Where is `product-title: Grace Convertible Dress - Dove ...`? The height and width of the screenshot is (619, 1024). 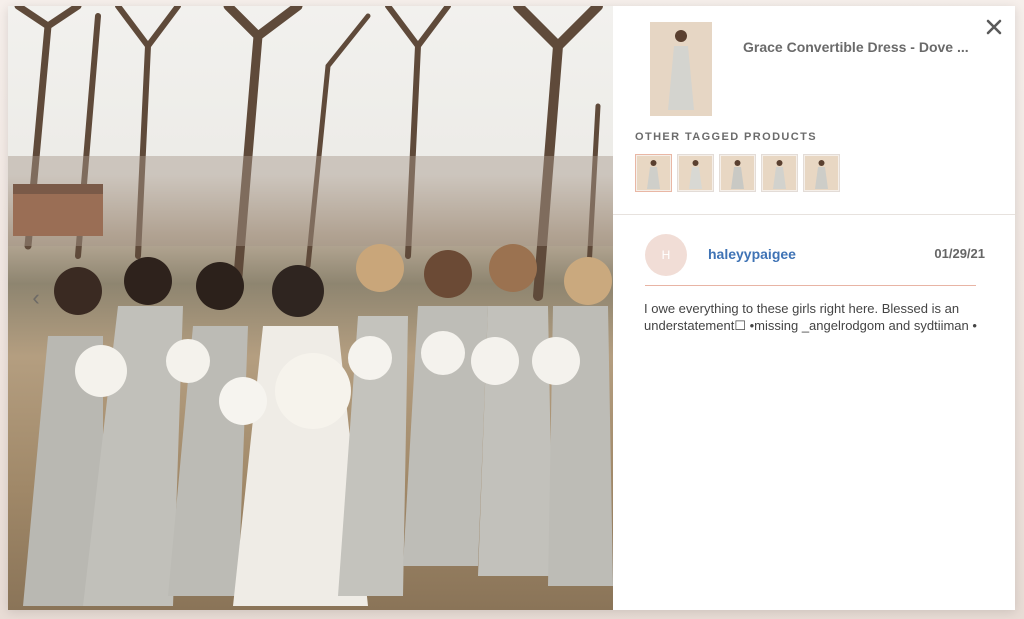
product-title: Grace Convertible Dress - Dove ... is located at coordinates (863, 47).